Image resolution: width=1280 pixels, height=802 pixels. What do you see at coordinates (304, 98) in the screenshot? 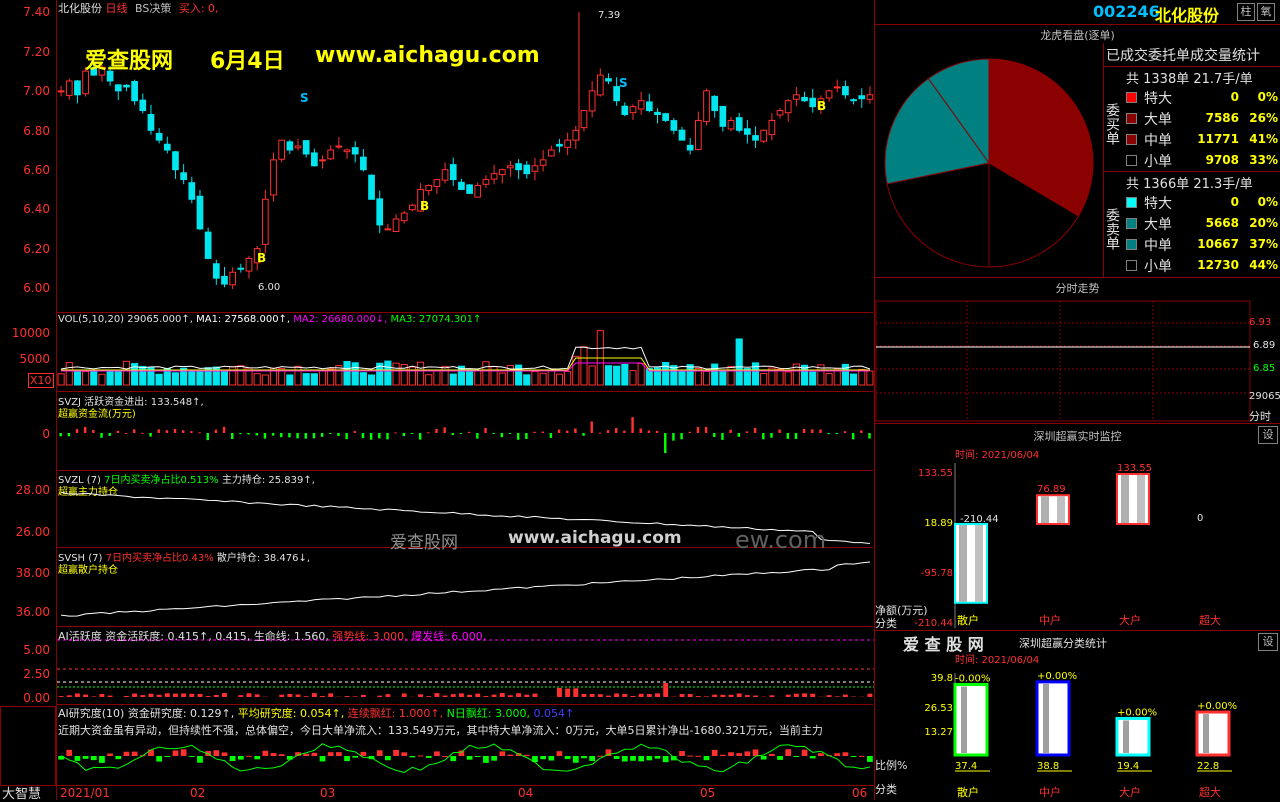
I see `signal-marker: S` at bounding box center [304, 98].